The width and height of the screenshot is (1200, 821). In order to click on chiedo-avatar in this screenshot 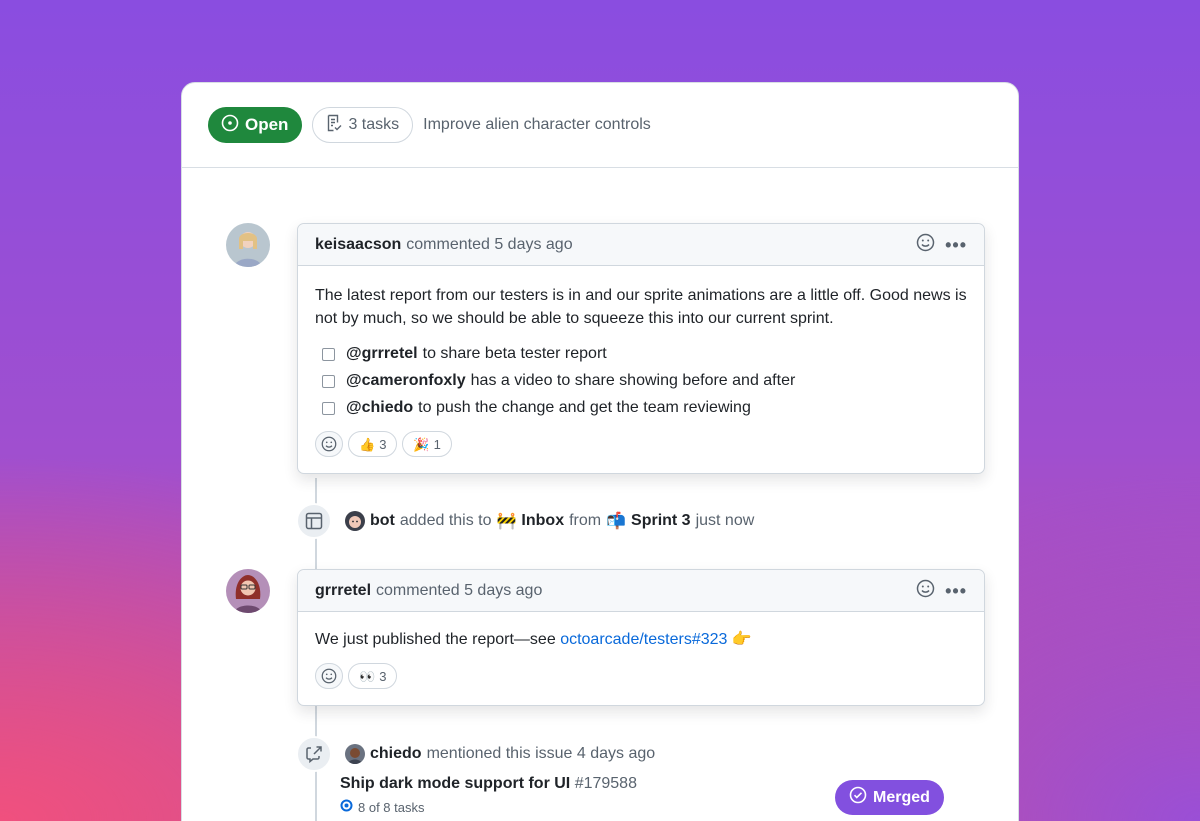, I will do `click(355, 754)`.